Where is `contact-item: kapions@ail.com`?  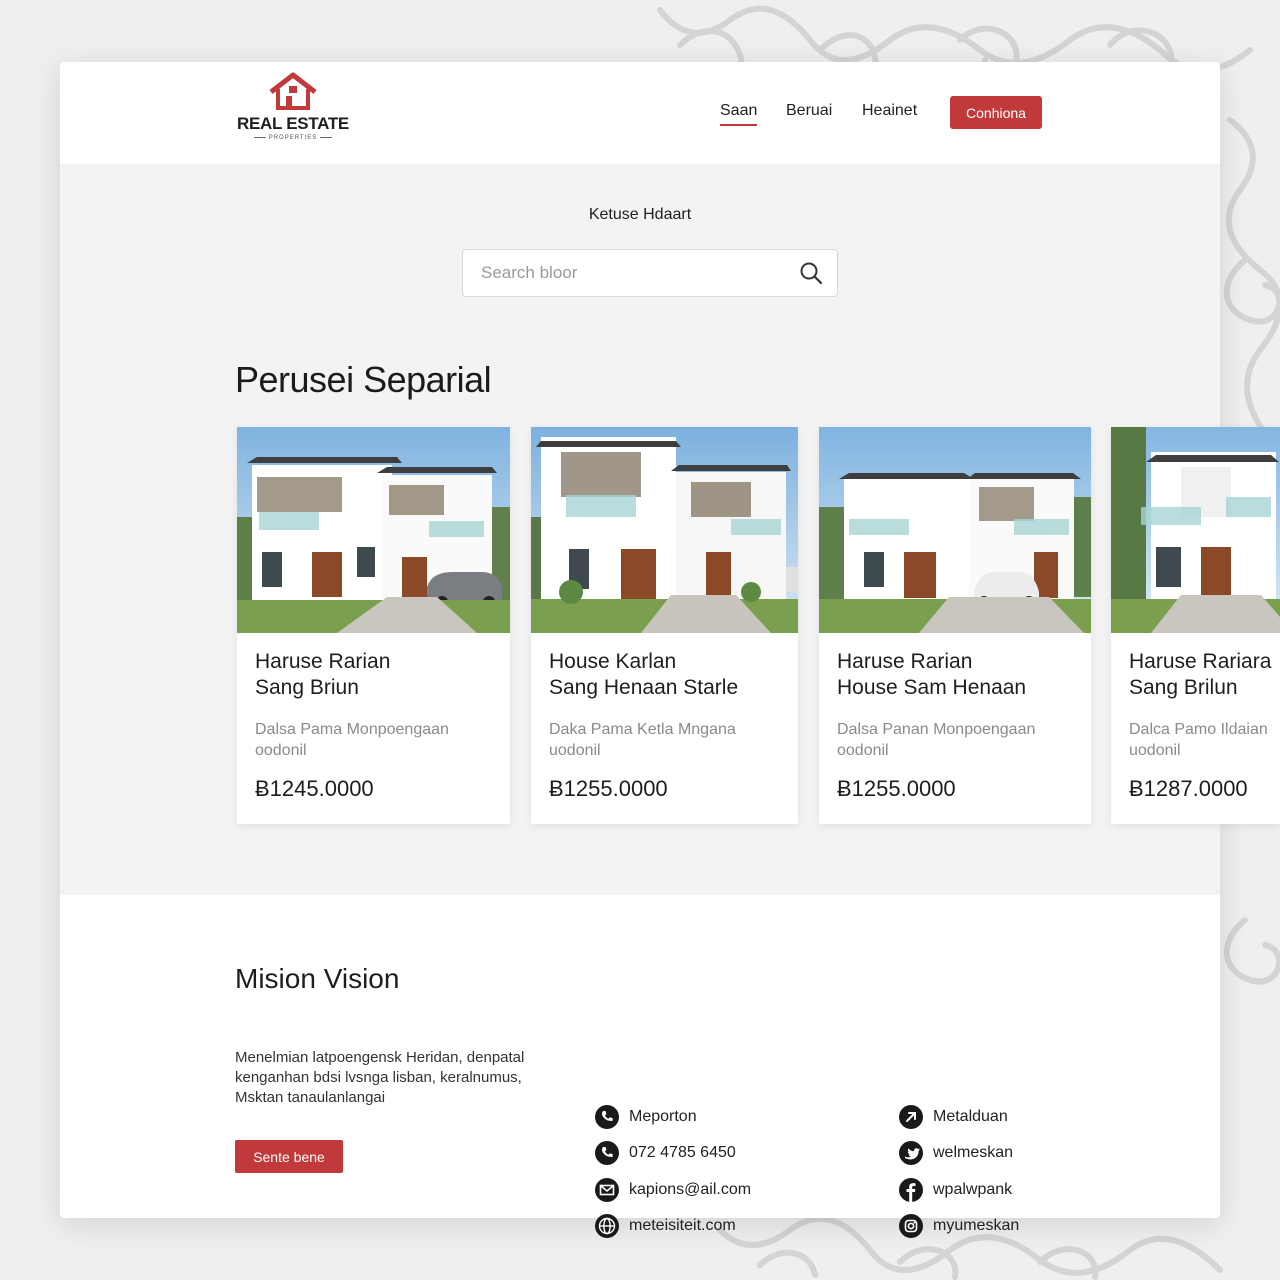
contact-item: kapions@ail.com is located at coordinates (673, 1190).